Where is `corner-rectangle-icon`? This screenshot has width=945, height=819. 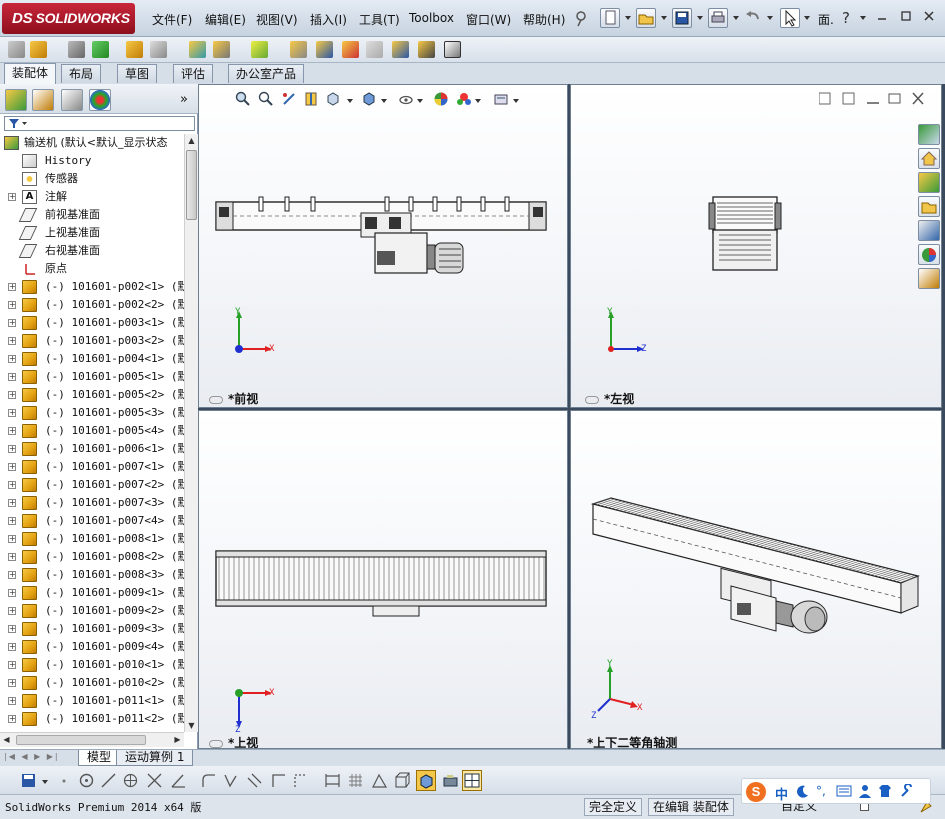 corner-rectangle-icon is located at coordinates (278, 780).